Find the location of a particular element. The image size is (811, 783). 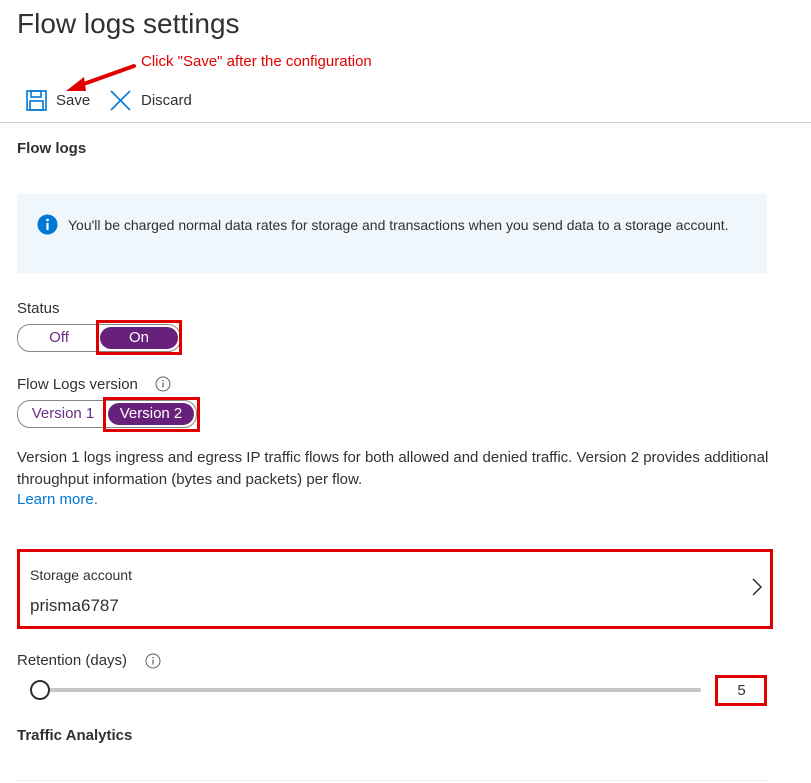

highlight-box-version is located at coordinates (151, 414).